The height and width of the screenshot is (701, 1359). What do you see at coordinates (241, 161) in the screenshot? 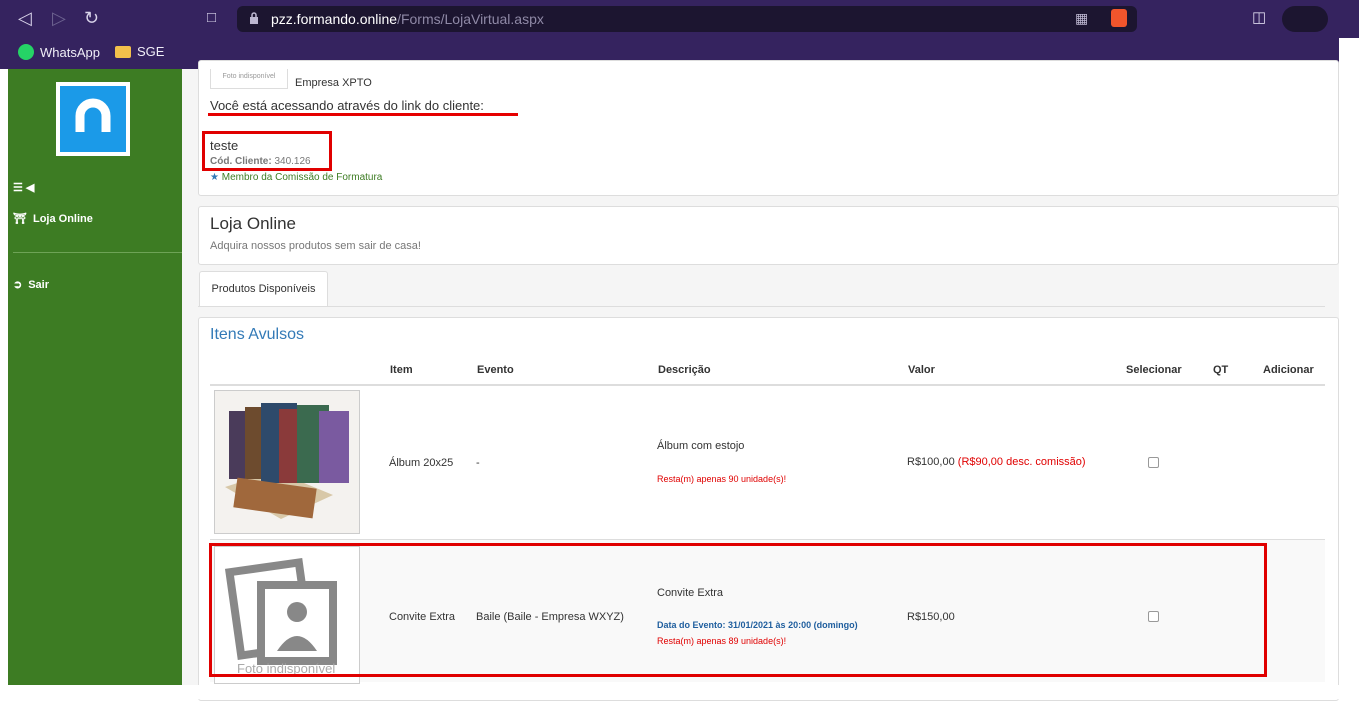
I see `client-code-label: Cód. Cliente:` at bounding box center [241, 161].